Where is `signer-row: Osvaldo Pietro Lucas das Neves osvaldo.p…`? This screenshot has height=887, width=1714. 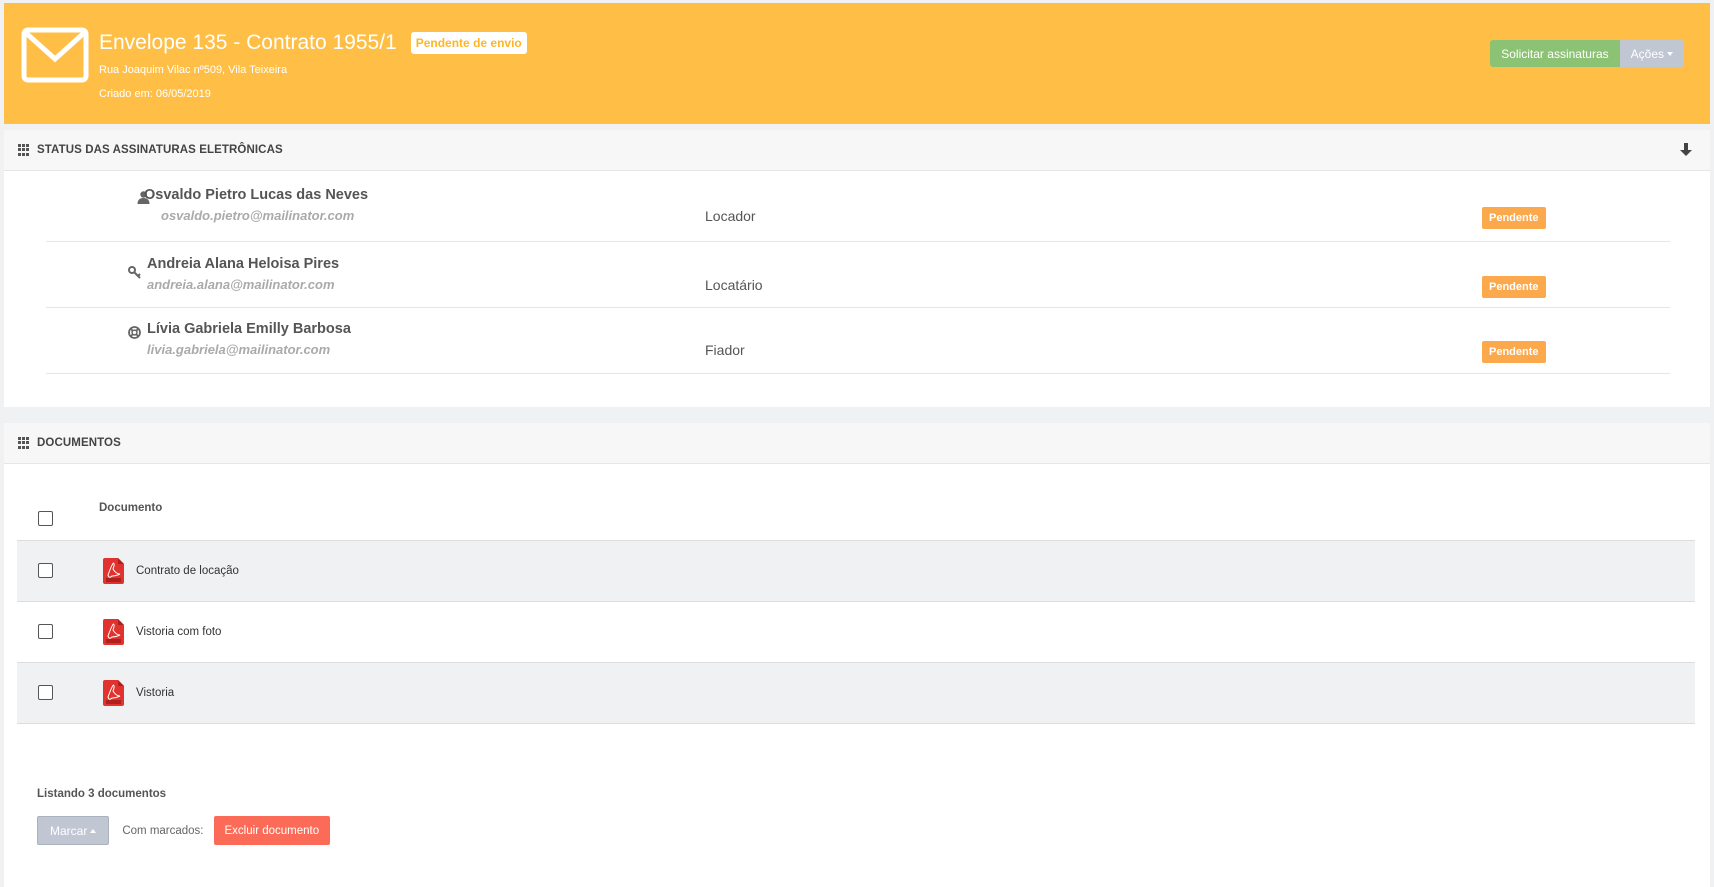
signer-row: Osvaldo Pietro Lucas das Neves osvaldo.p… is located at coordinates (858, 206).